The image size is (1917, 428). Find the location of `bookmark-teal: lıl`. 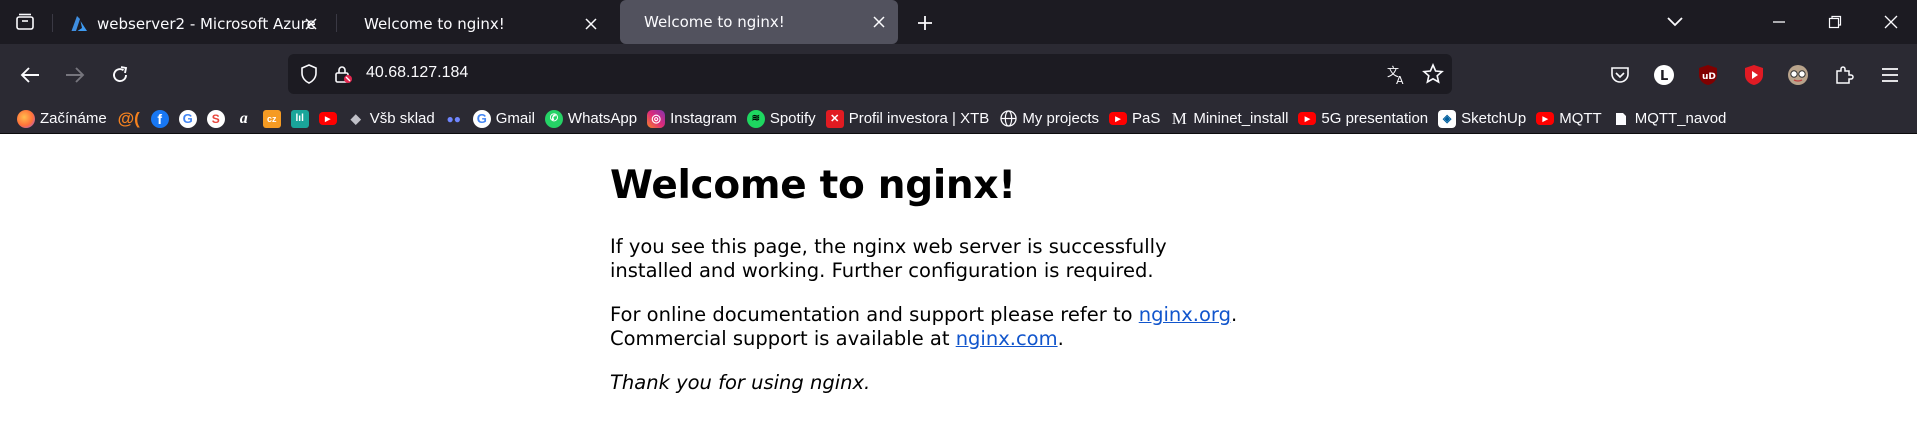

bookmark-teal: lıl is located at coordinates (300, 119).